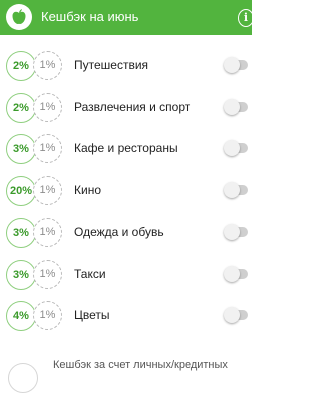 The height and width of the screenshot is (393, 320). What do you see at coordinates (140, 365) in the screenshot?
I see `account-cashback-label: Кешбэк за счет личных/кредитных` at bounding box center [140, 365].